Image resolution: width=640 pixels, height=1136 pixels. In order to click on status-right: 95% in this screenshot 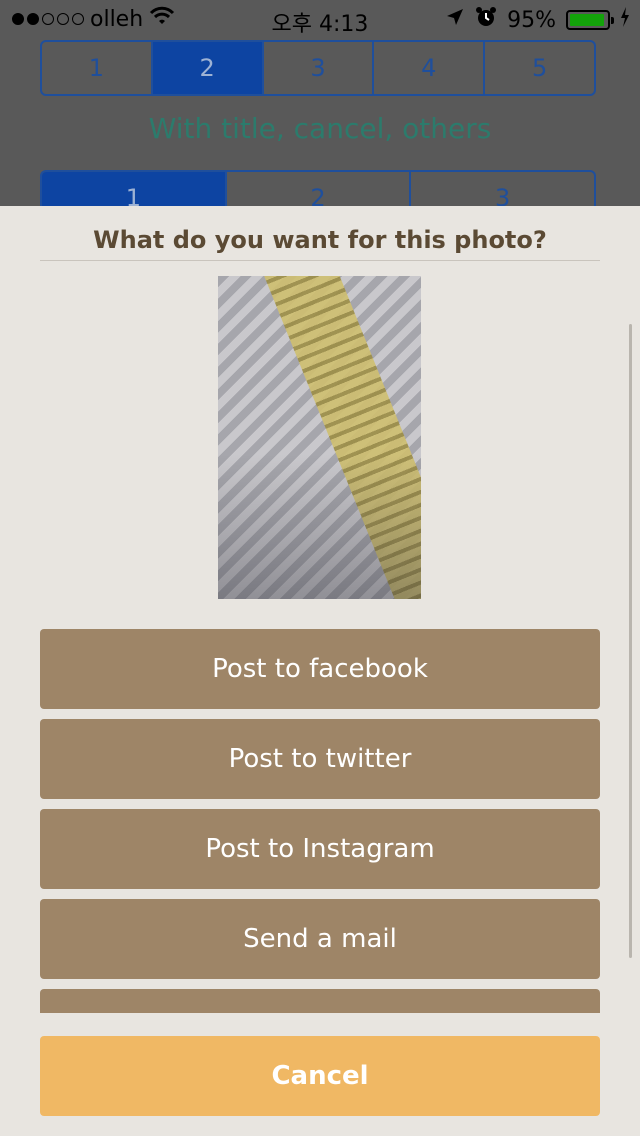, I will do `click(537, 20)`.